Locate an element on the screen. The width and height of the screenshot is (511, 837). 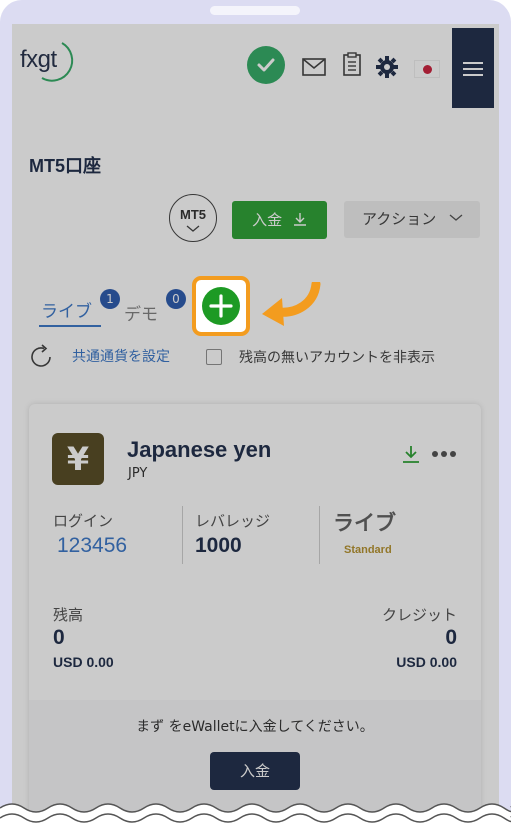
tab-live: ライブ is located at coordinates (66, 309).